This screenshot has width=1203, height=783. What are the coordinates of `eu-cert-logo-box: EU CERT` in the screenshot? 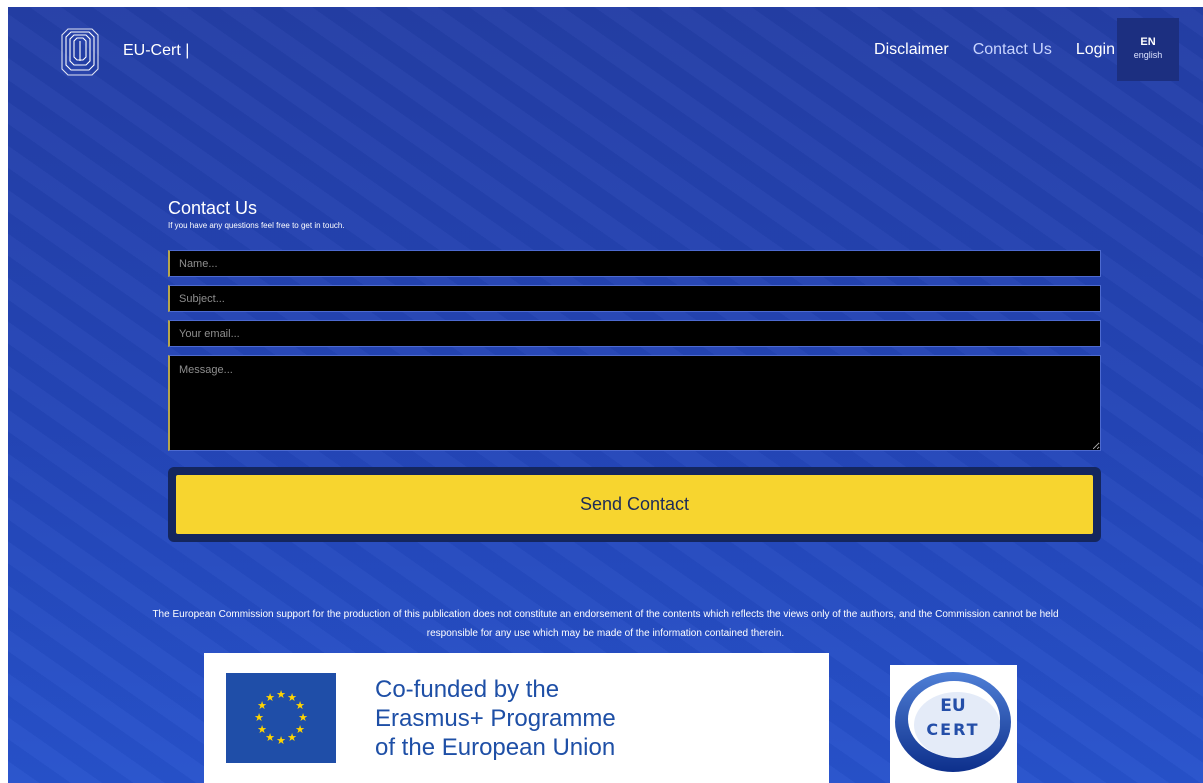 It's located at (953, 724).